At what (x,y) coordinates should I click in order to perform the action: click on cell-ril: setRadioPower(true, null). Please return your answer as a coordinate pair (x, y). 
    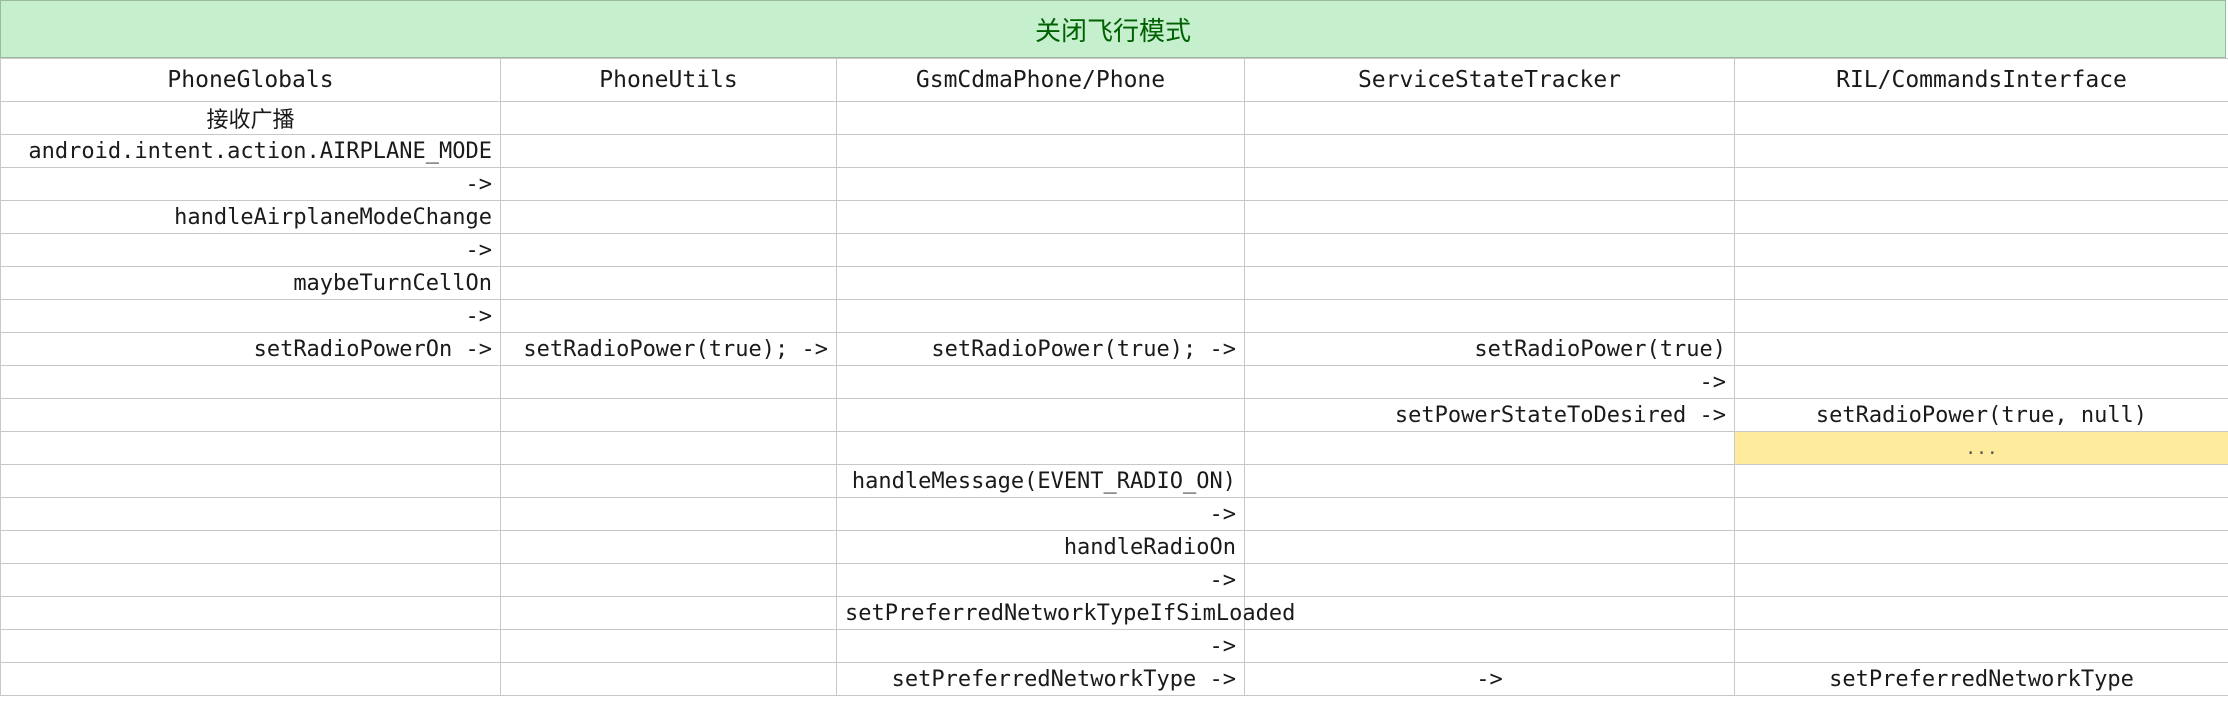
    Looking at the image, I should click on (1981, 415).